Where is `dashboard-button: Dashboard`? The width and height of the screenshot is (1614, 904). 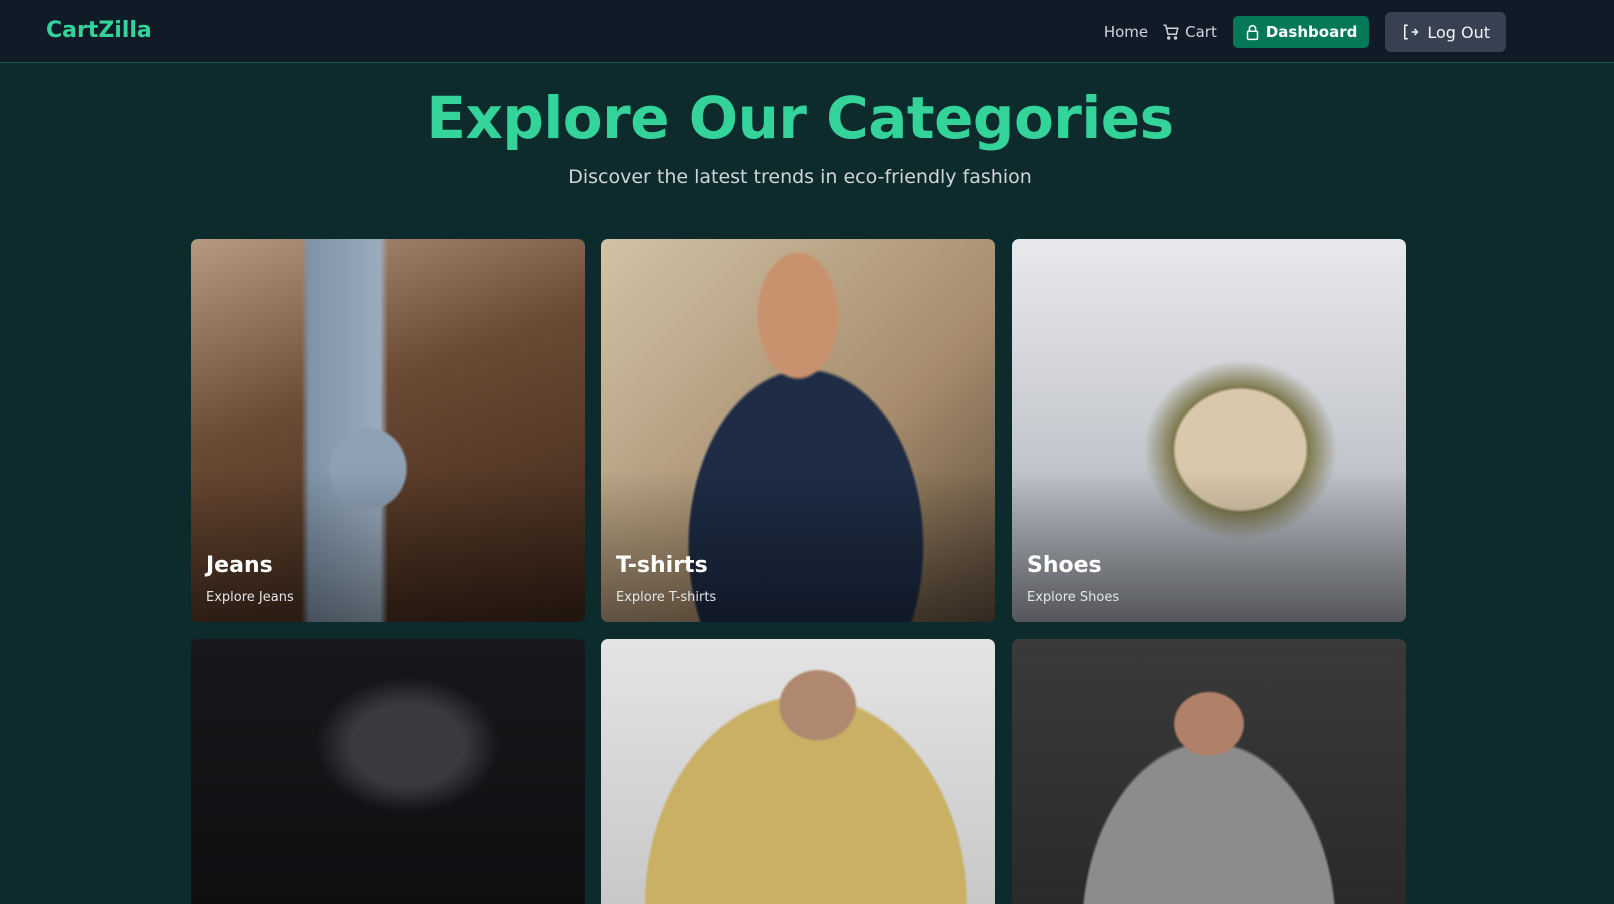 dashboard-button: Dashboard is located at coordinates (1301, 32).